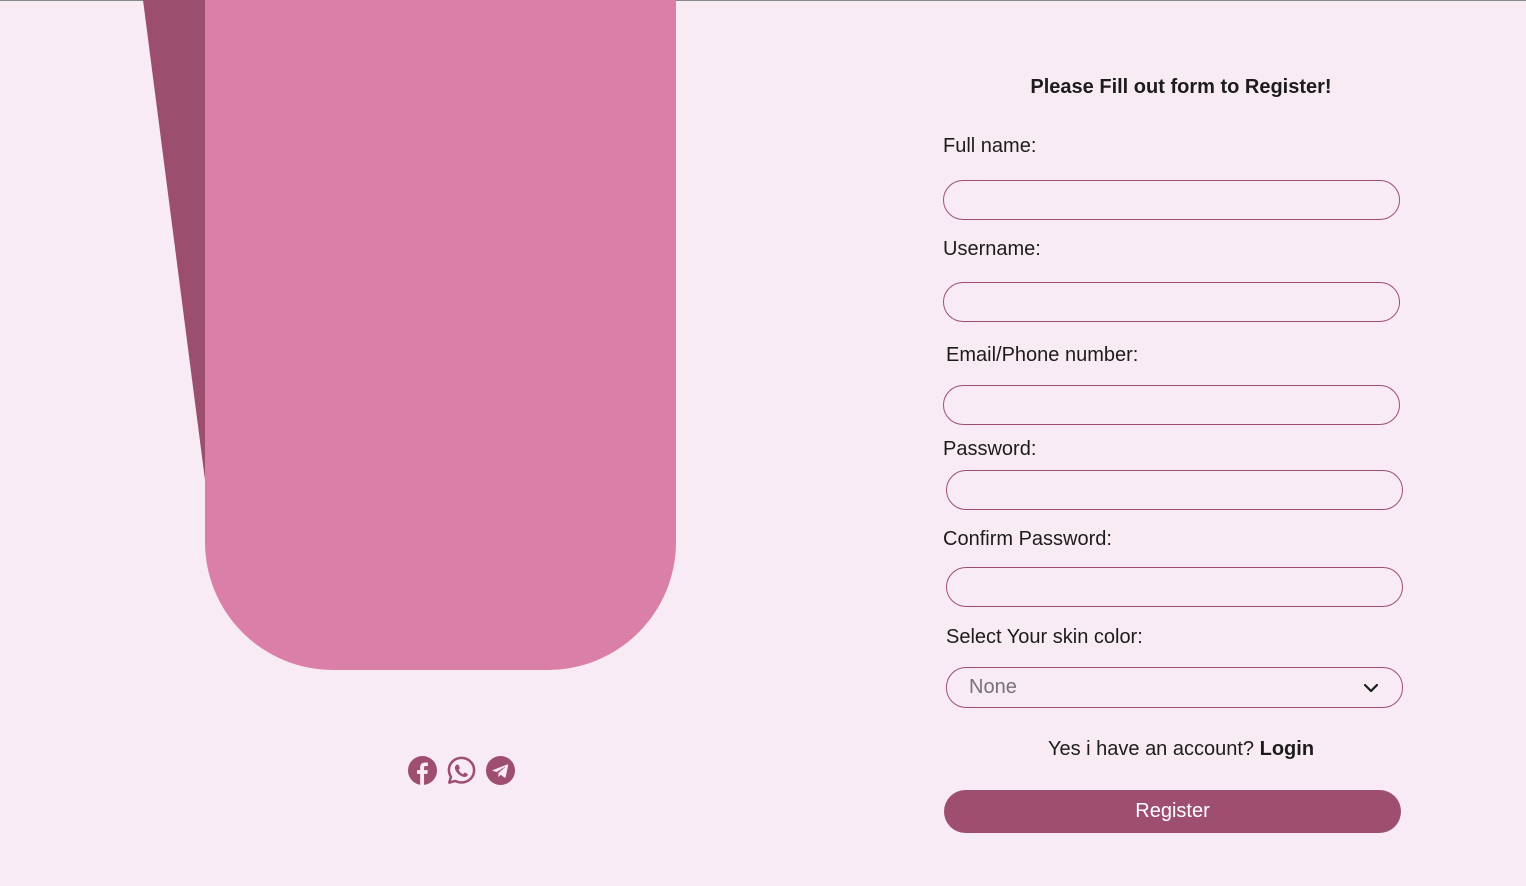  What do you see at coordinates (1044, 637) in the screenshot?
I see `skin-color-label: Select Your skin color:` at bounding box center [1044, 637].